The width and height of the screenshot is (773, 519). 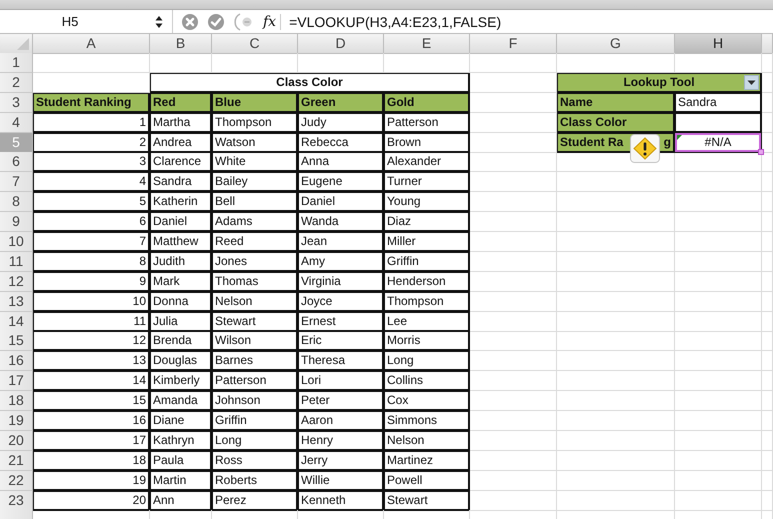 What do you see at coordinates (16, 182) in the screenshot?
I see `row-header: 7` at bounding box center [16, 182].